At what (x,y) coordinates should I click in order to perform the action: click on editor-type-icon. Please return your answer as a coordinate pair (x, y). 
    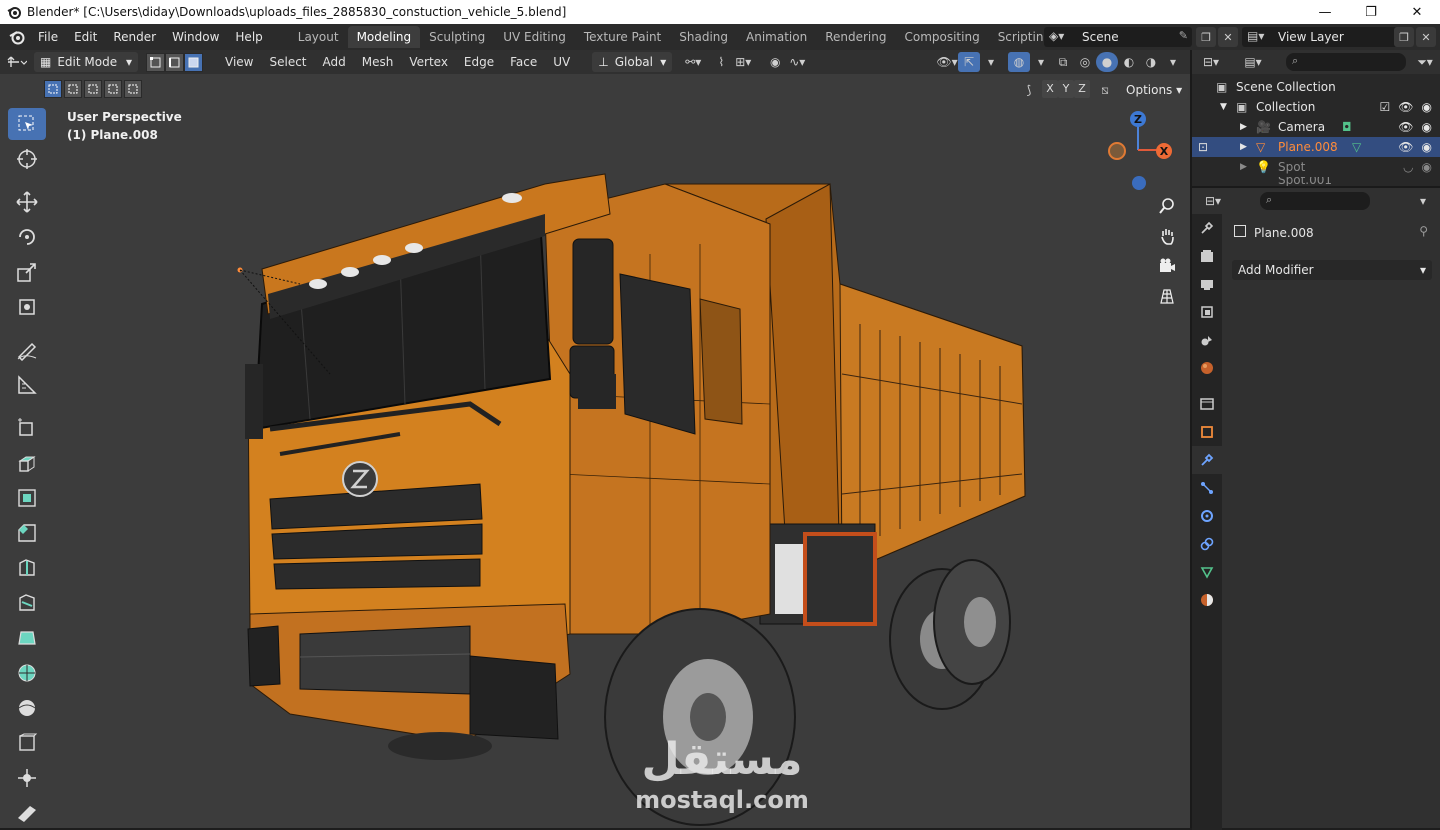
    Looking at the image, I should click on (17, 62).